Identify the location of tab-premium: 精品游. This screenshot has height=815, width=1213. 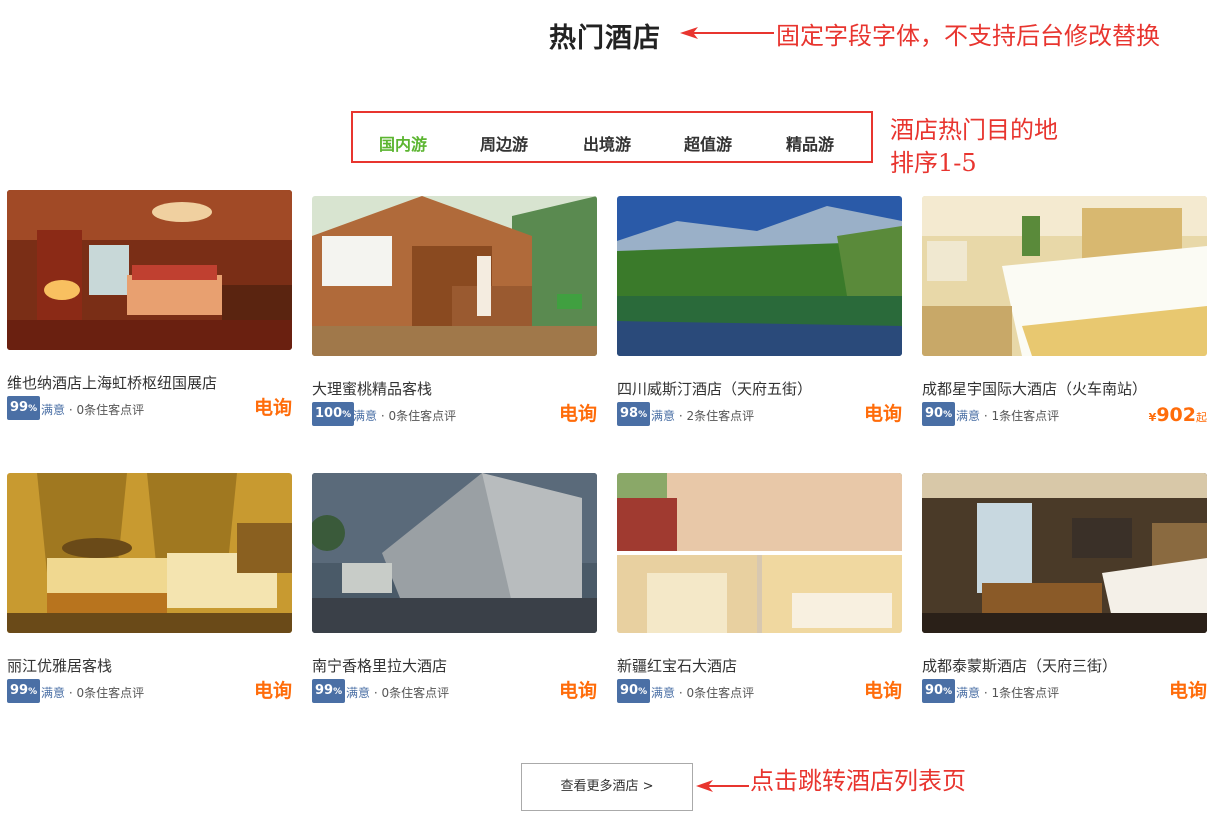
(810, 143).